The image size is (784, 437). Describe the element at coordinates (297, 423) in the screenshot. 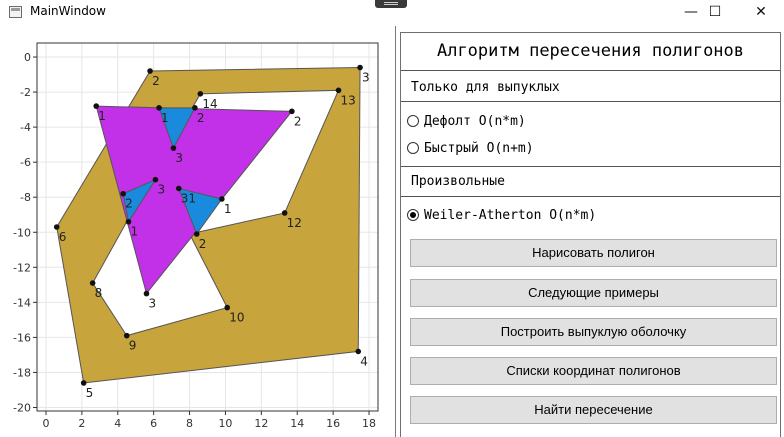

I see `x-tick-label: 14` at that location.